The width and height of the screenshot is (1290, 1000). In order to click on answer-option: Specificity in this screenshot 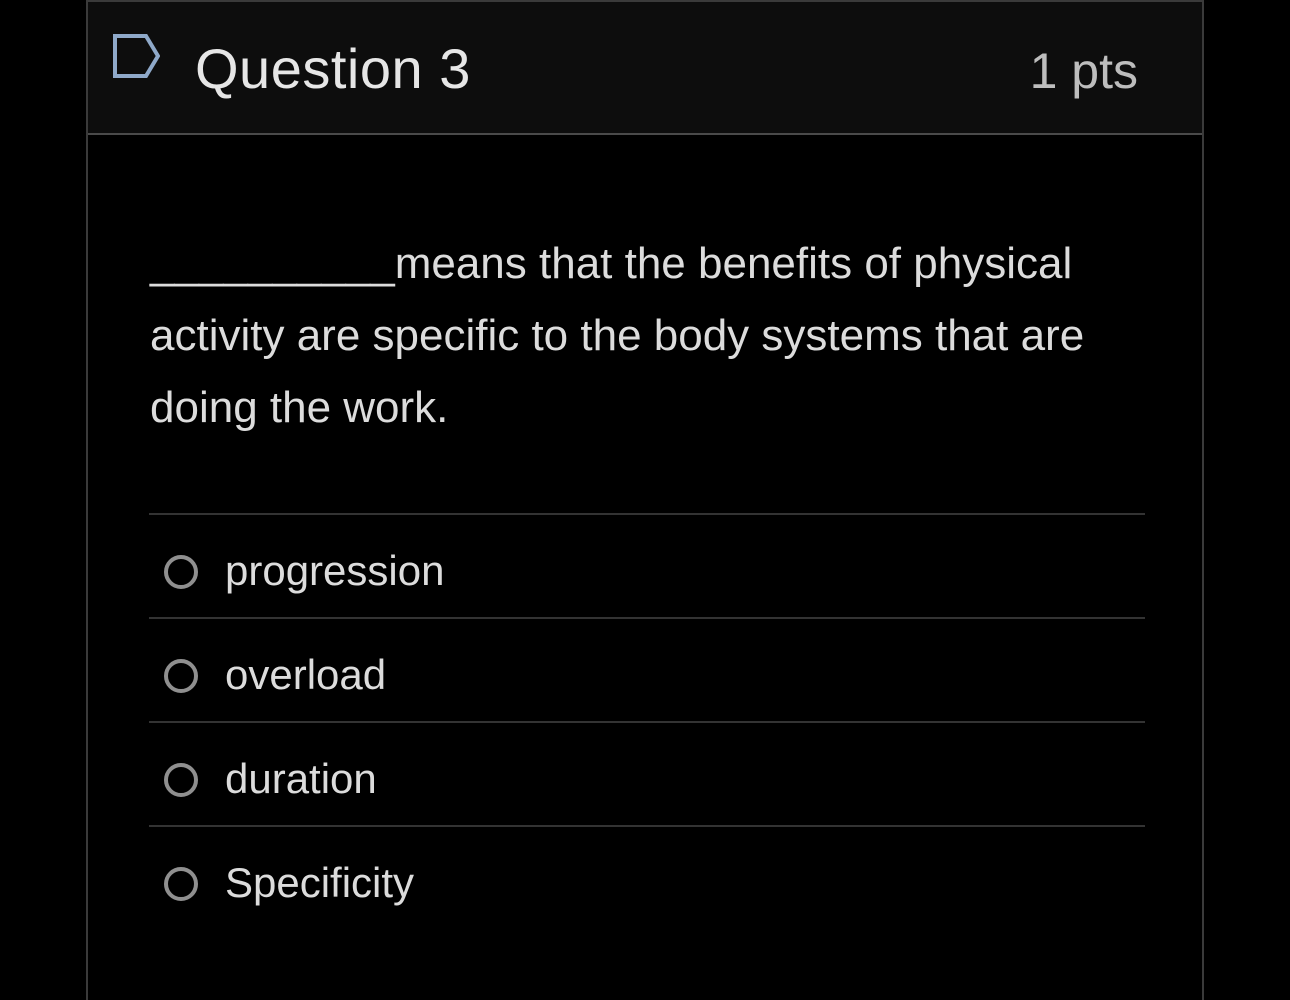, I will do `click(647, 877)`.